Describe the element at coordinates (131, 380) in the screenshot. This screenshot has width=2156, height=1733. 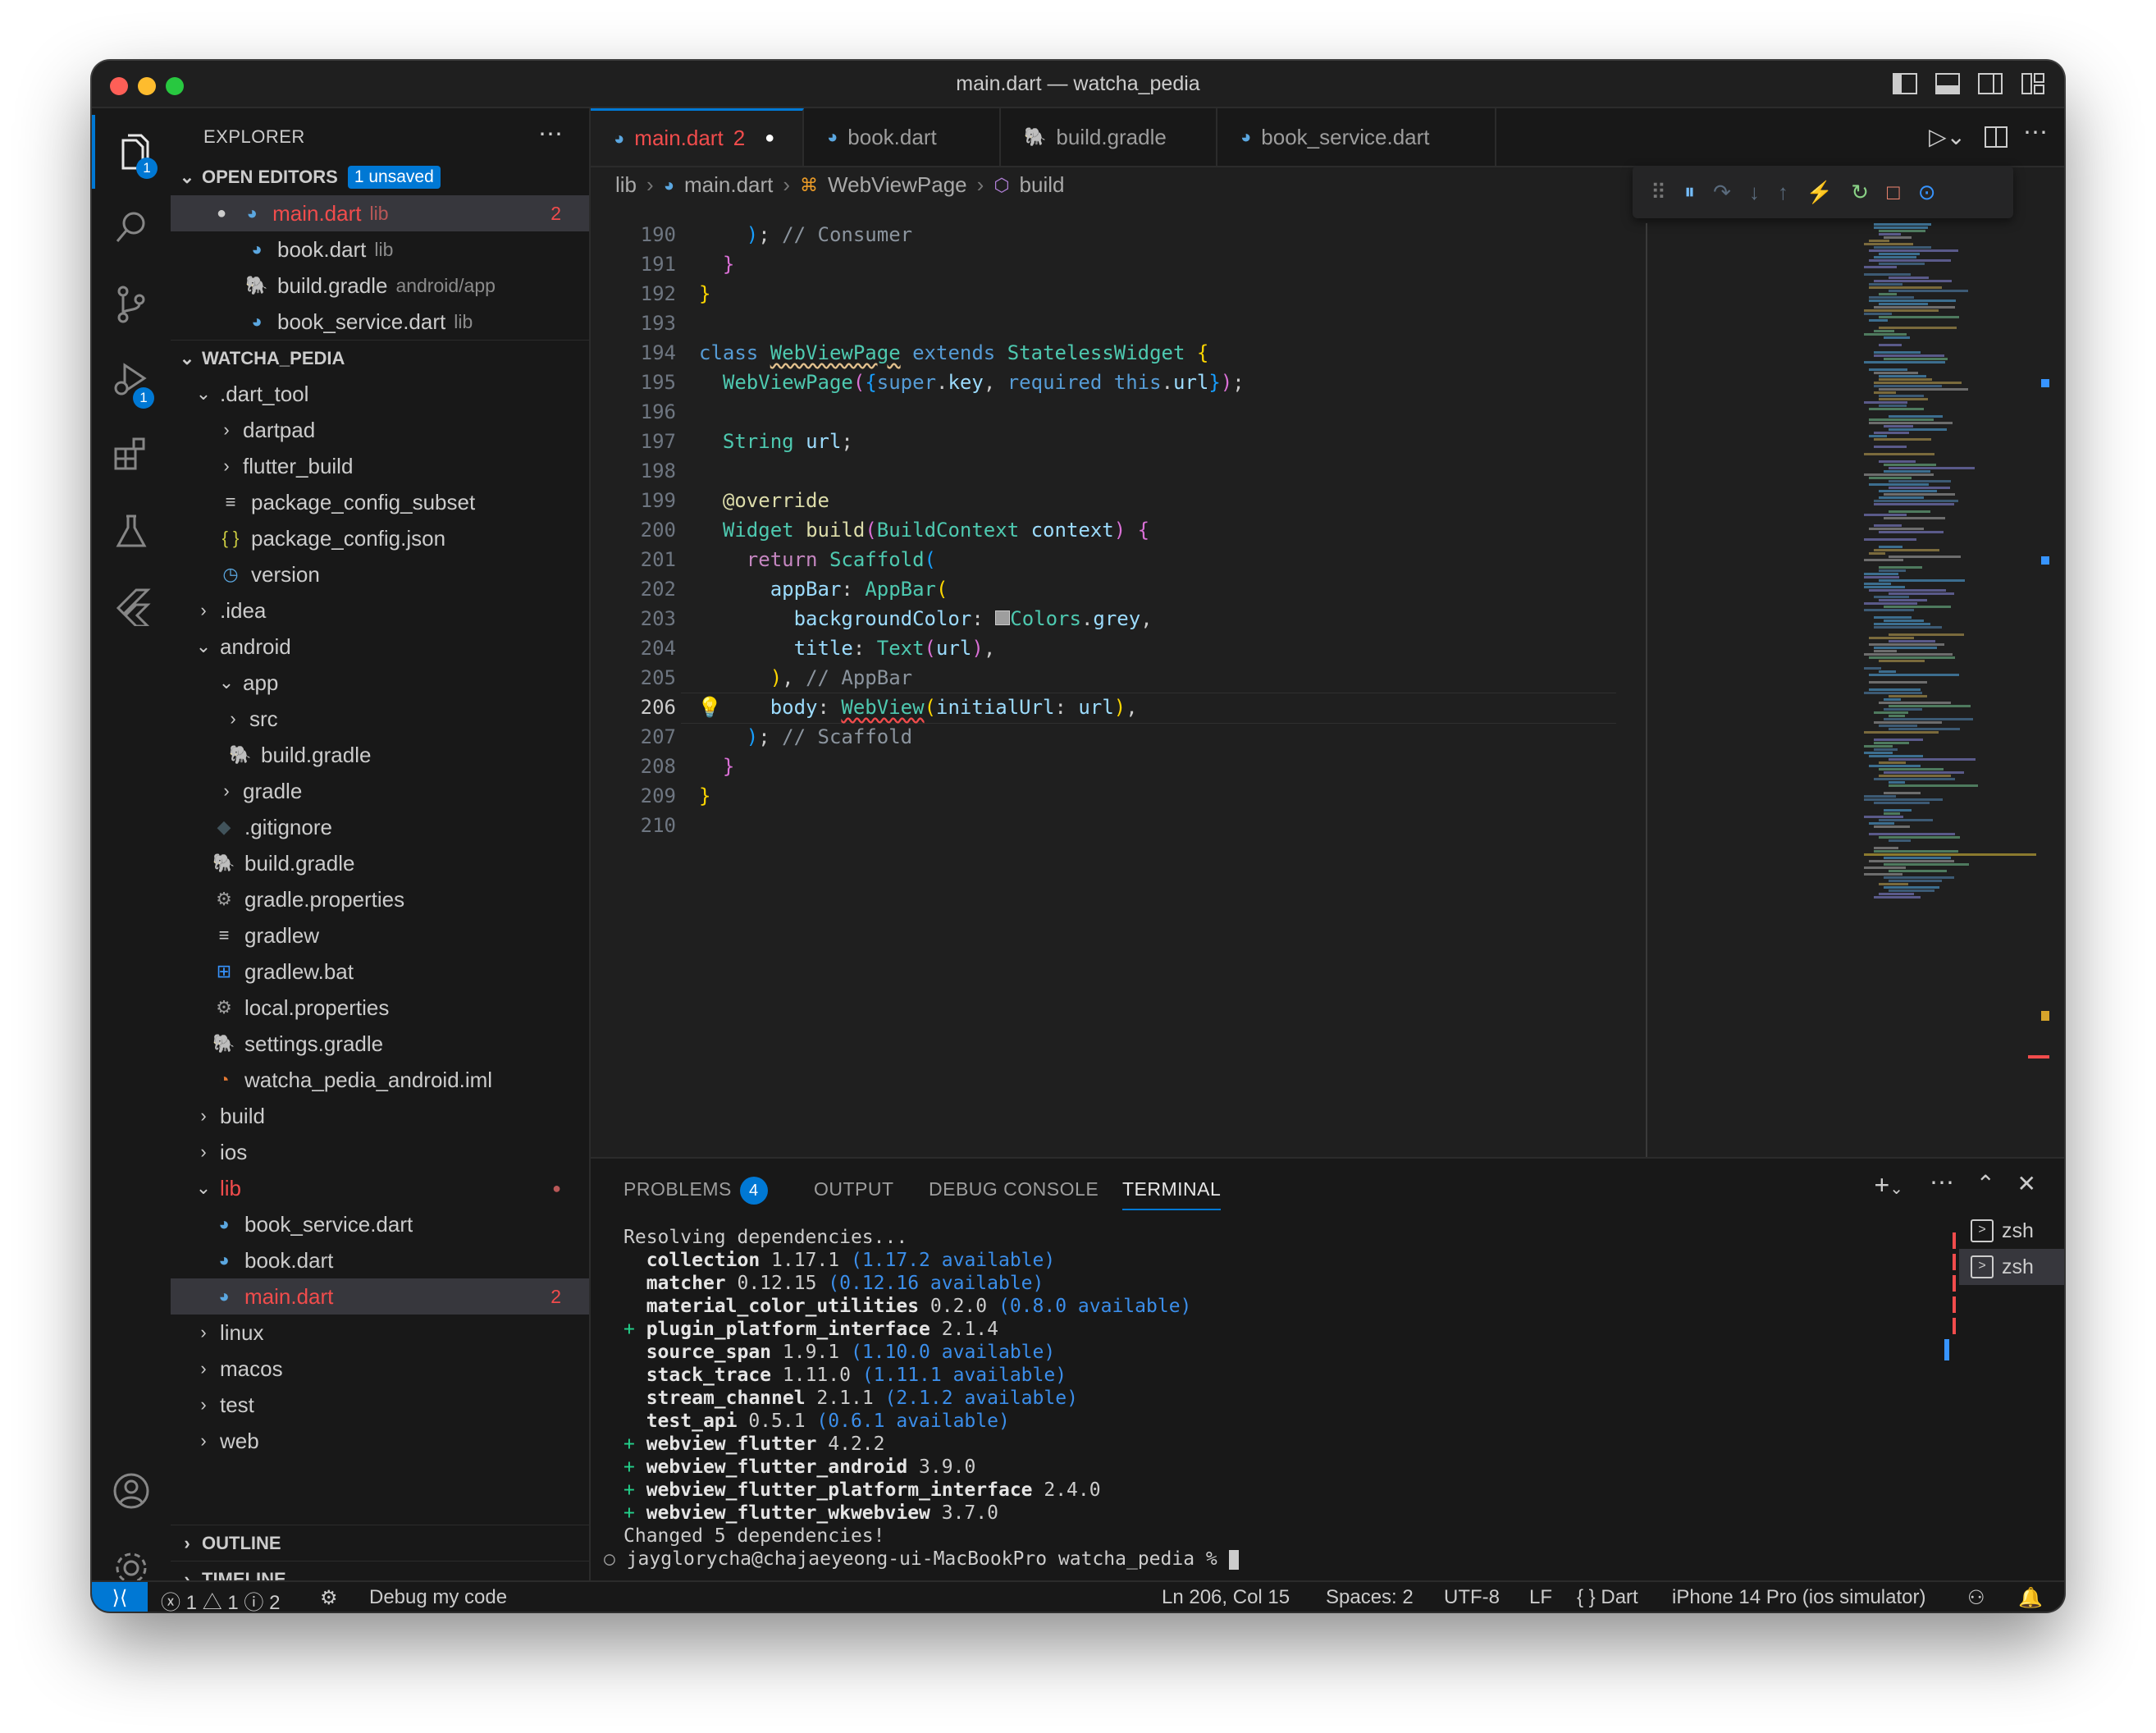
I see `run-debug-activity: 1` at that location.